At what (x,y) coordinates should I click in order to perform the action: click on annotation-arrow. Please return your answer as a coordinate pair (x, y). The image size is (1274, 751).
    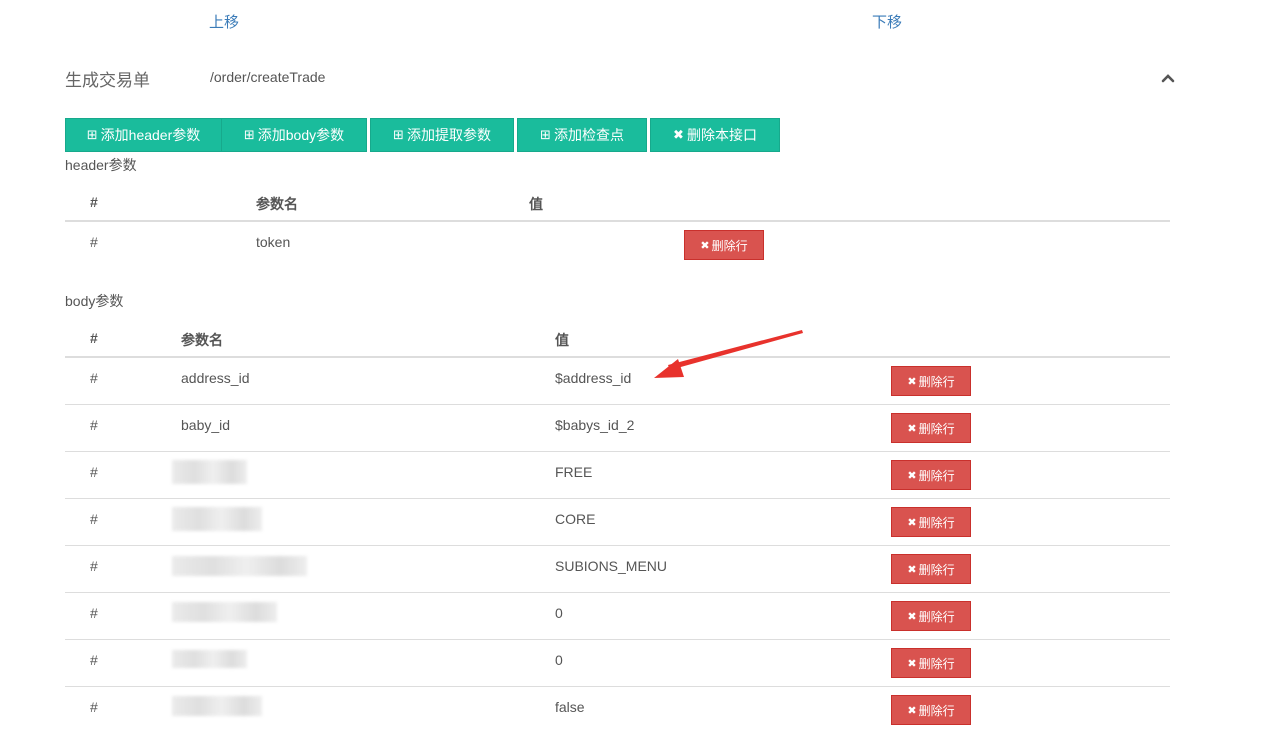
    Looking at the image, I should click on (728, 354).